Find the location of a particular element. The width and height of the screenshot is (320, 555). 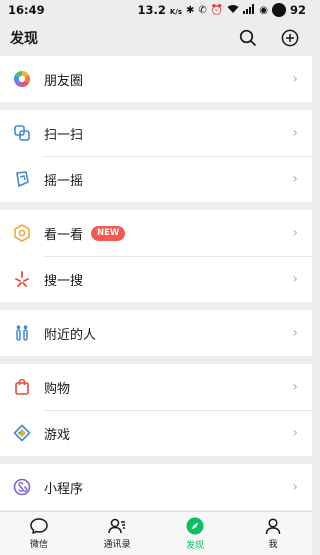

menu-item-people-nearby: 附近的人 › is located at coordinates (156, 333).